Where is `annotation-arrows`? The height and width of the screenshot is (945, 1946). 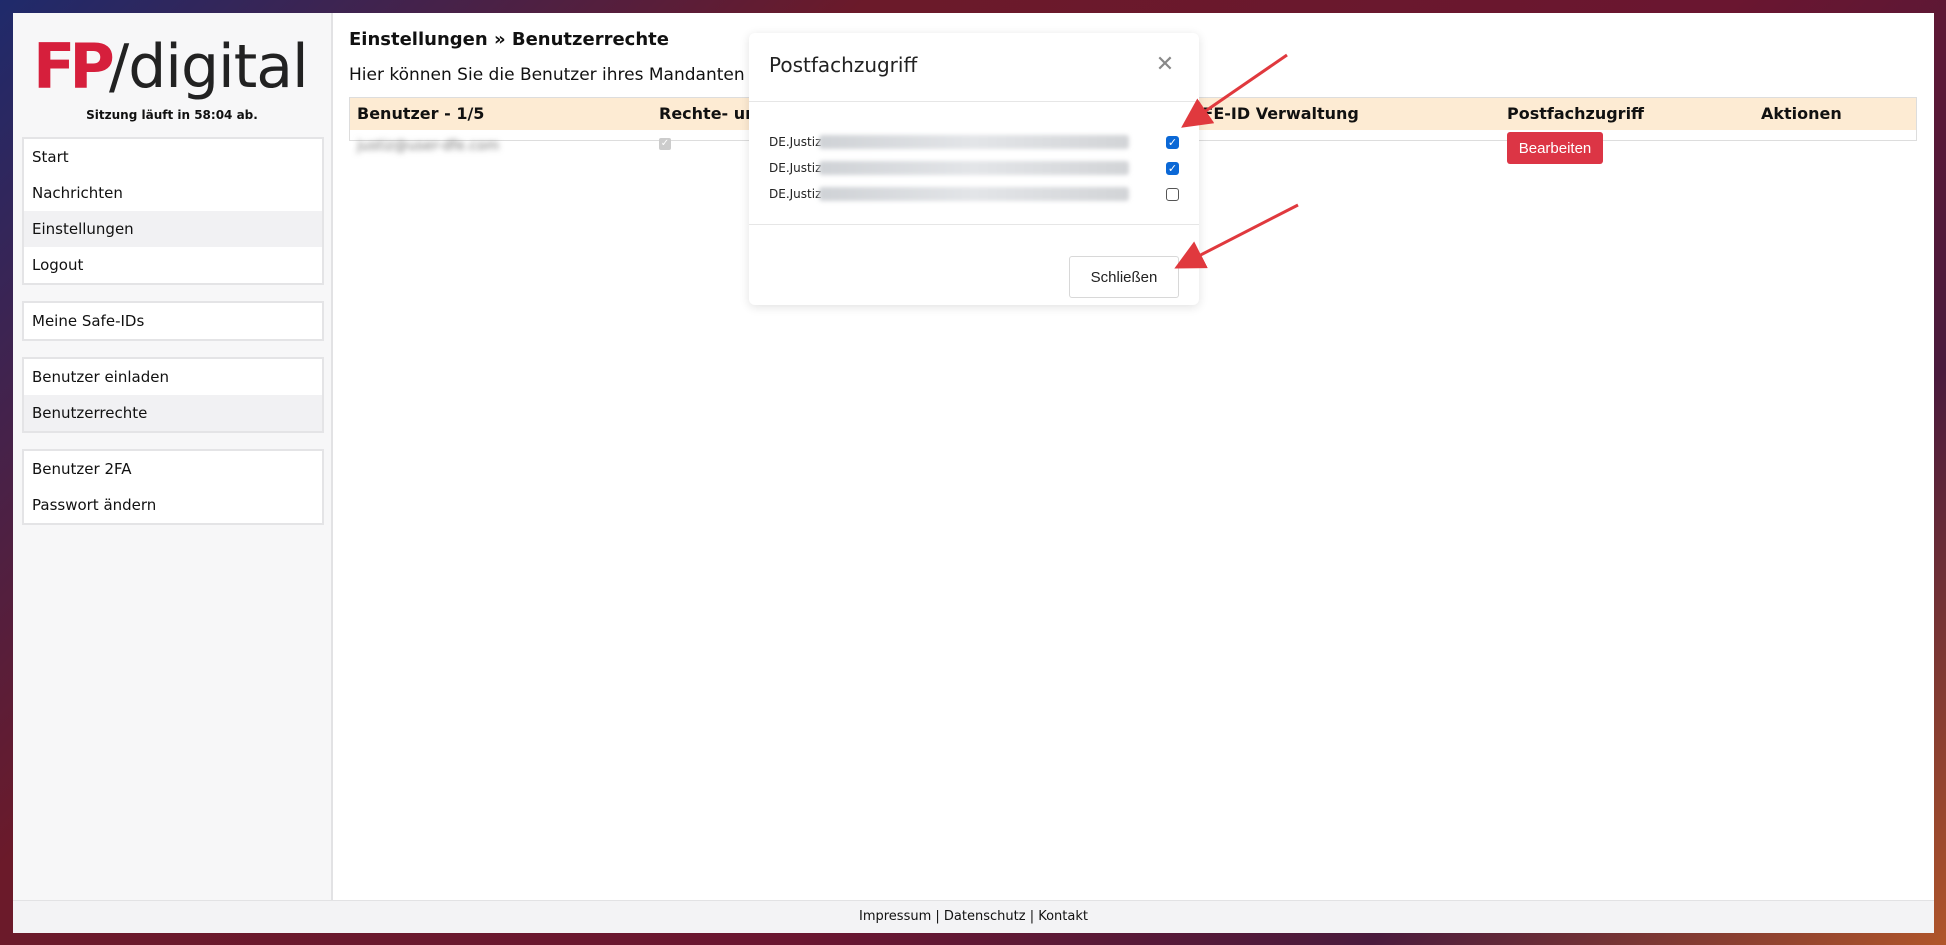
annotation-arrows is located at coordinates (1236, 161).